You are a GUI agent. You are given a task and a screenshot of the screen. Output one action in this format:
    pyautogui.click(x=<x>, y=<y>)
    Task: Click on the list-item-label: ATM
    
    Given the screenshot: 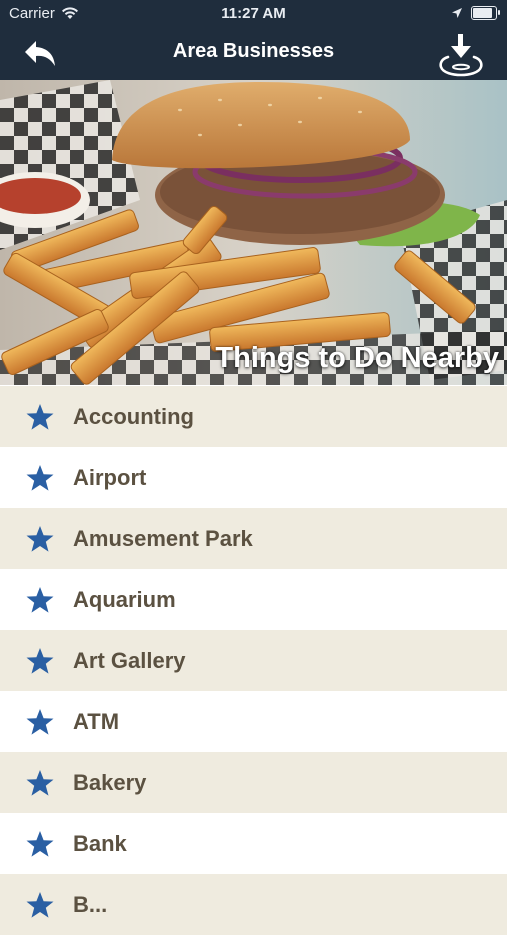 What is the action you would take?
    pyautogui.click(x=96, y=721)
    